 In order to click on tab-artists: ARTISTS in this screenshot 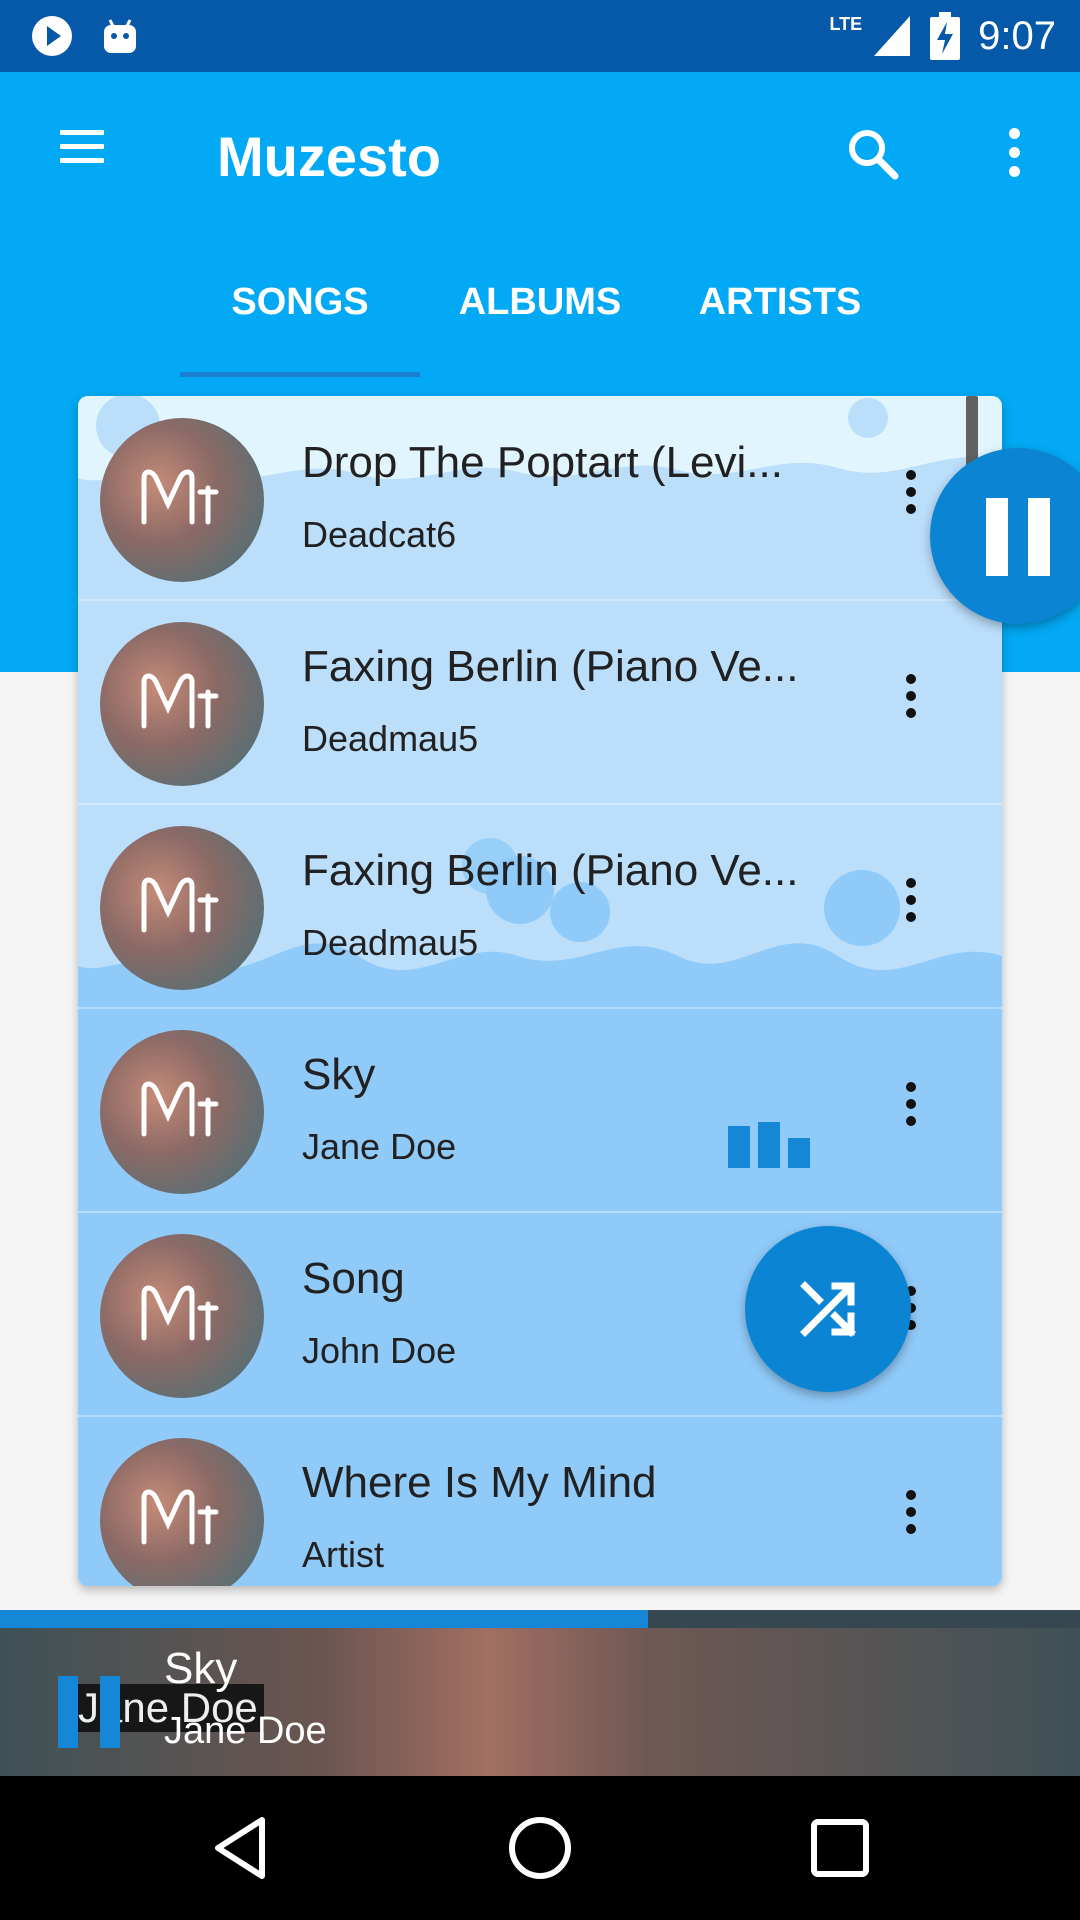, I will do `click(780, 322)`.